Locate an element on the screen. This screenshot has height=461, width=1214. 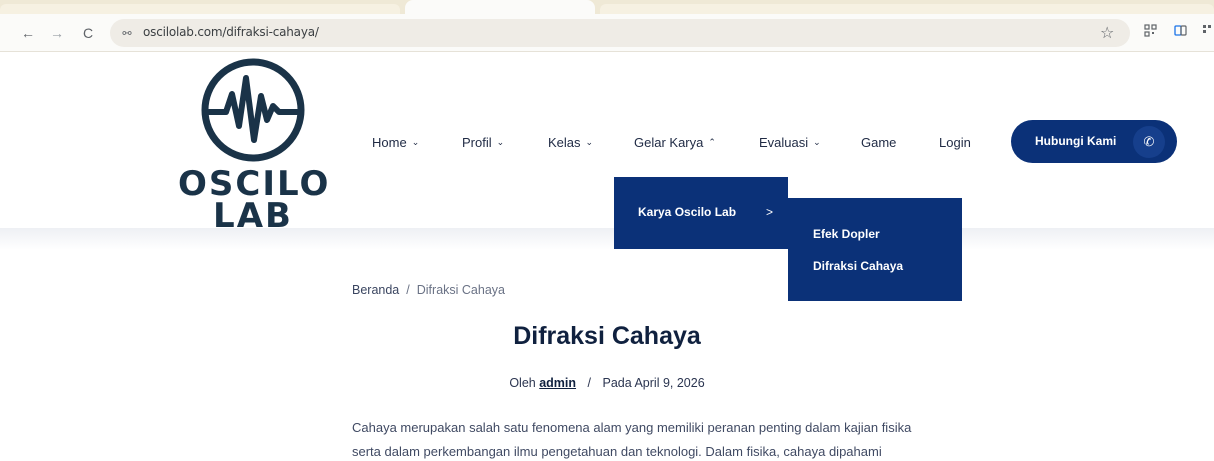
tab-strip is located at coordinates (607, 7).